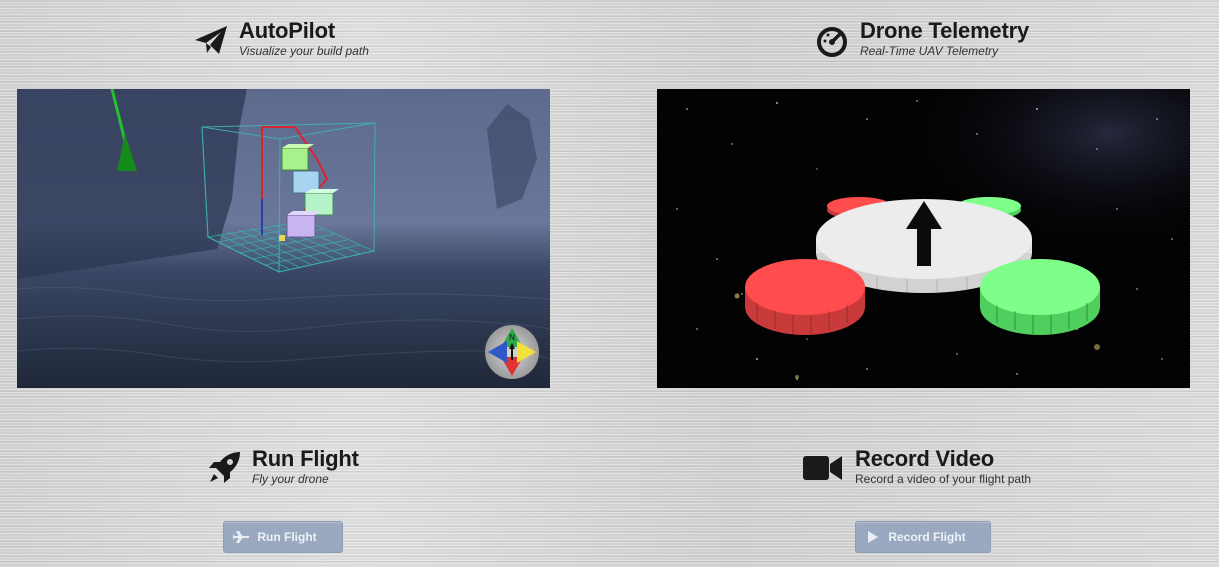 The image size is (1219, 567). What do you see at coordinates (512, 337) in the screenshot?
I see `compass-north-label: N` at bounding box center [512, 337].